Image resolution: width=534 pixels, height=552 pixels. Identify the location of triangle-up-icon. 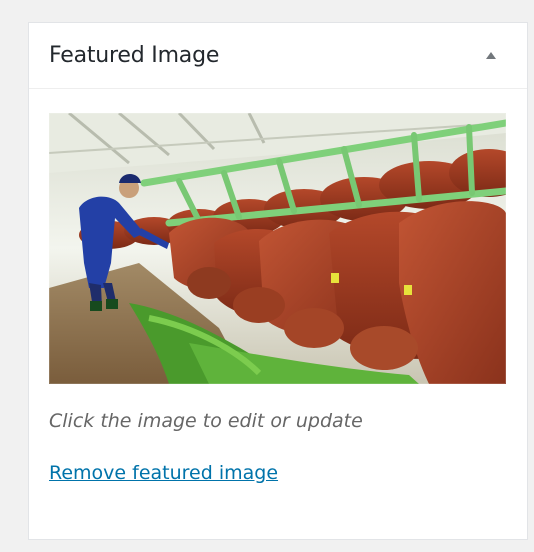
(491, 55).